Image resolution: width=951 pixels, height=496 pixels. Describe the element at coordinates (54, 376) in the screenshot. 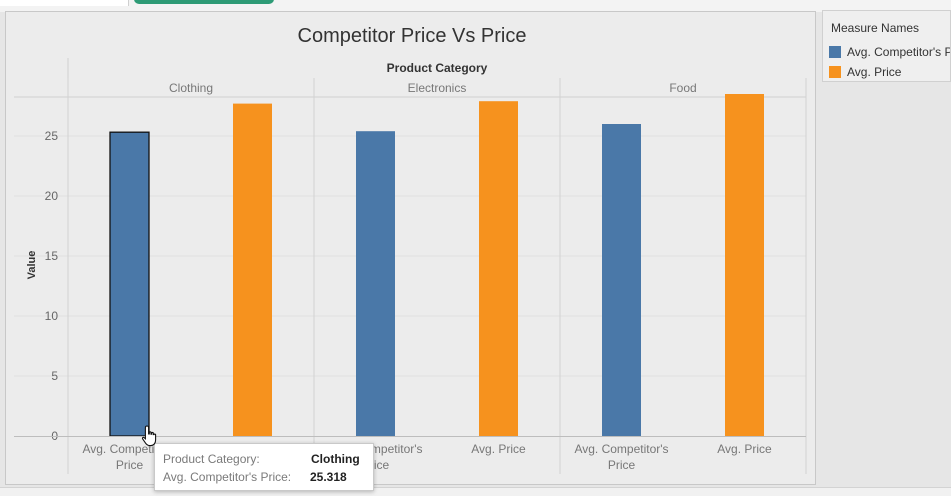

I see `y-tick-label-1: 5` at that location.